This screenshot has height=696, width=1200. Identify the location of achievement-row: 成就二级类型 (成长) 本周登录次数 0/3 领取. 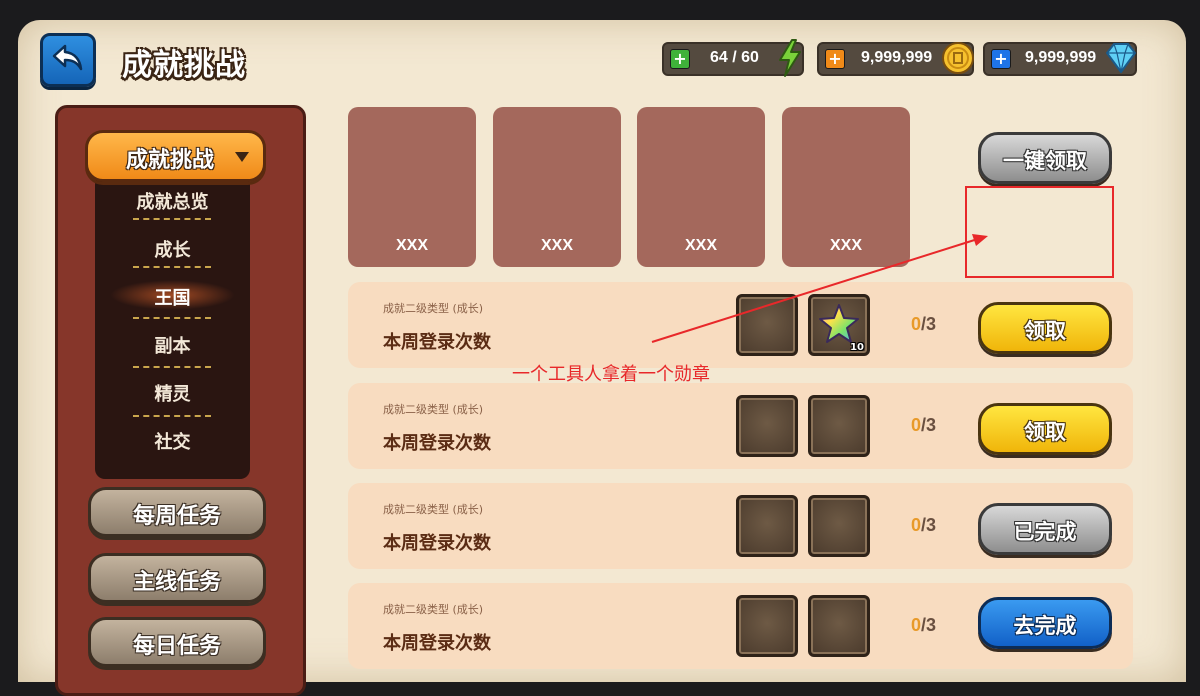
(740, 426).